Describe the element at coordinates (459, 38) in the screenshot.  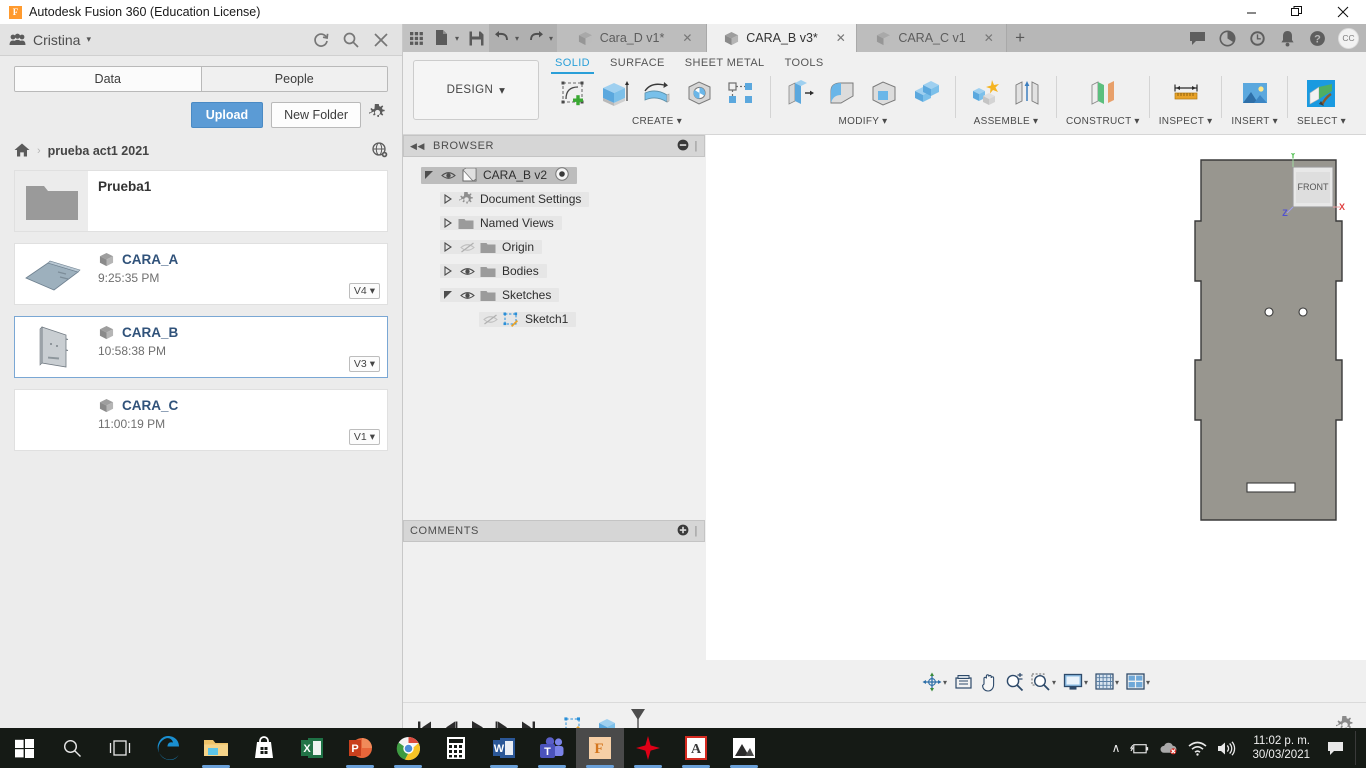
I see `new-file-caret: ▾` at that location.